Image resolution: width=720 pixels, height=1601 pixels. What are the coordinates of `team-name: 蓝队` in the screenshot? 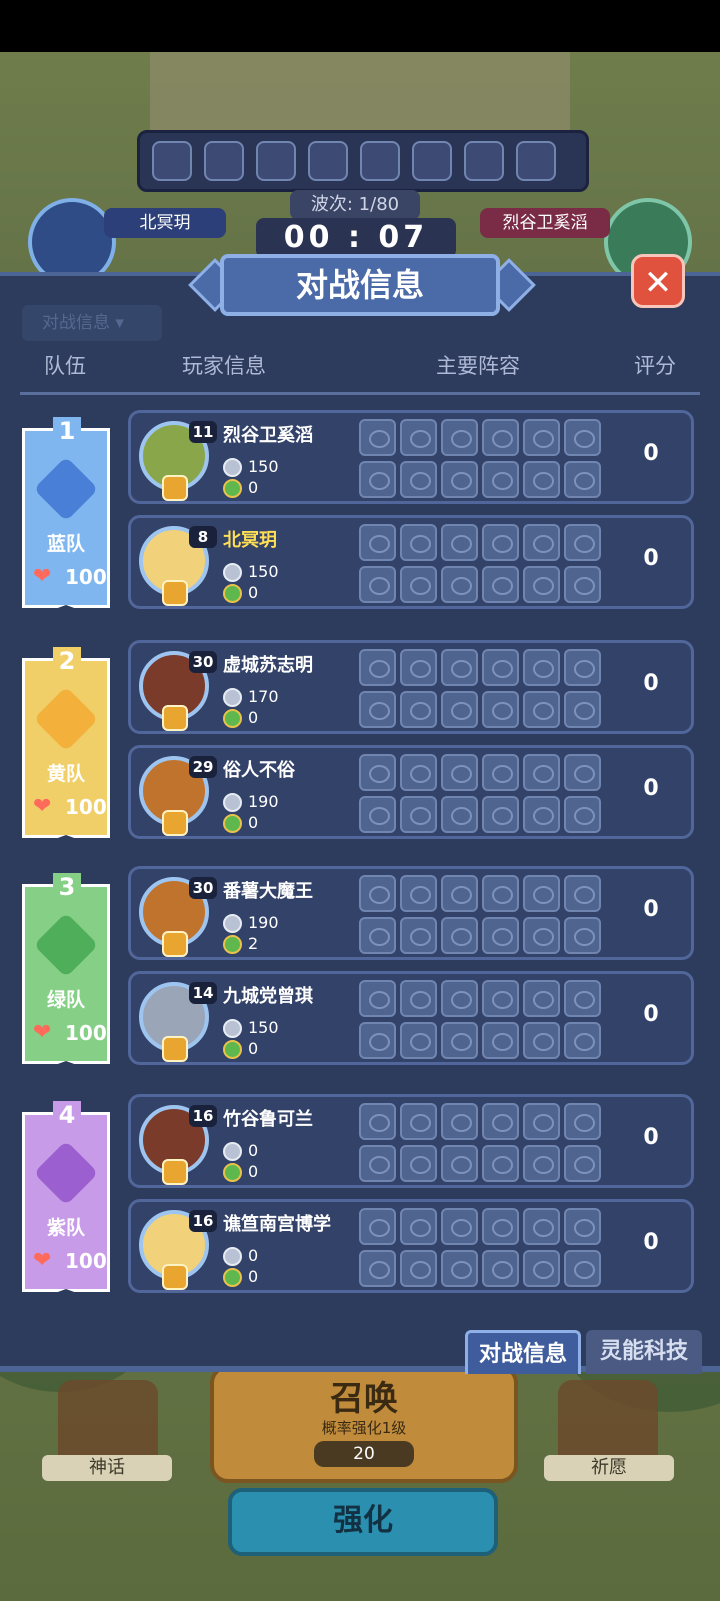 It's located at (65, 544).